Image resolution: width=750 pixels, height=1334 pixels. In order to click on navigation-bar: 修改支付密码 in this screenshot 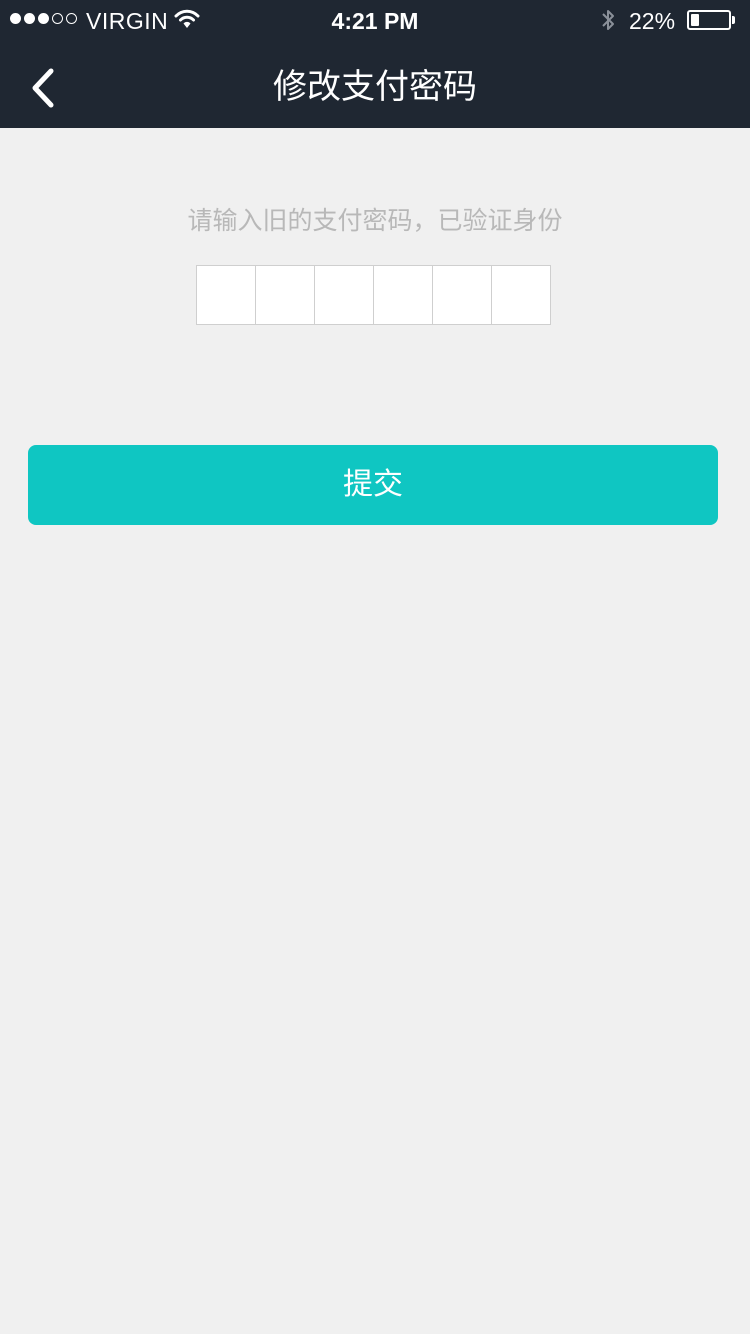, I will do `click(375, 84)`.